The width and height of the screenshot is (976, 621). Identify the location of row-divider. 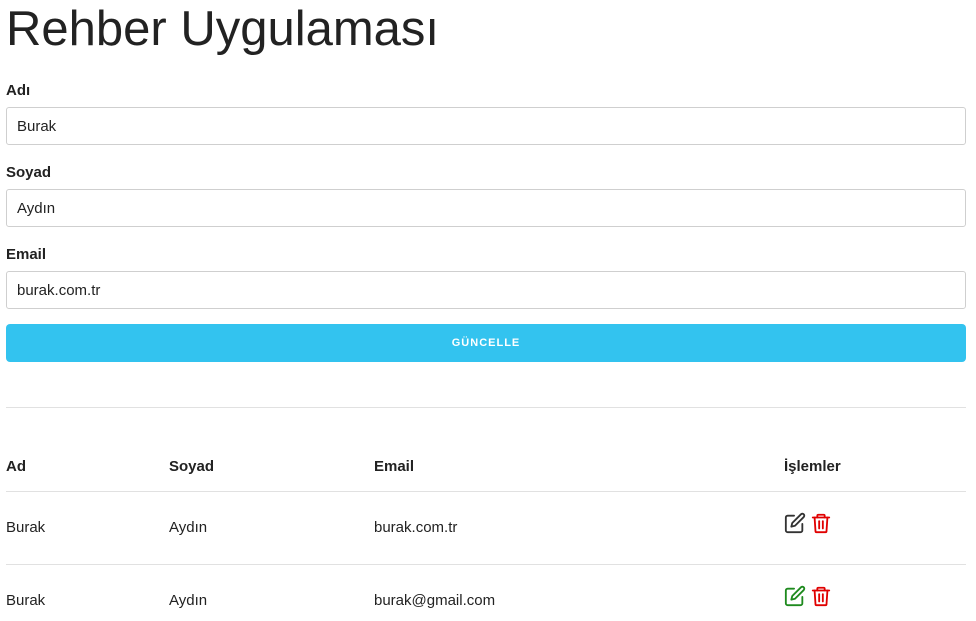
(486, 564).